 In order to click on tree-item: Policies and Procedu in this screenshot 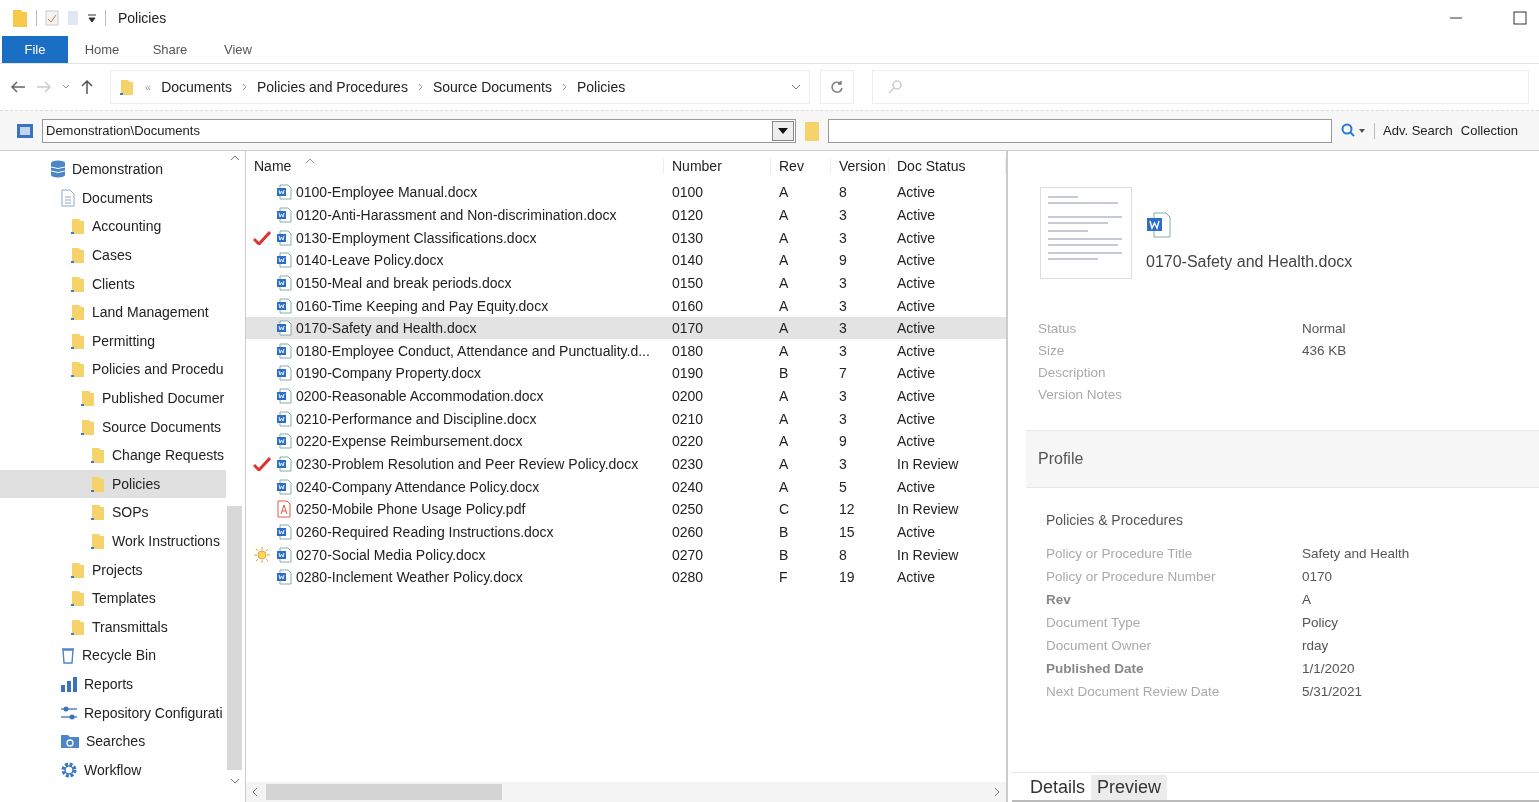, I will do `click(113, 369)`.